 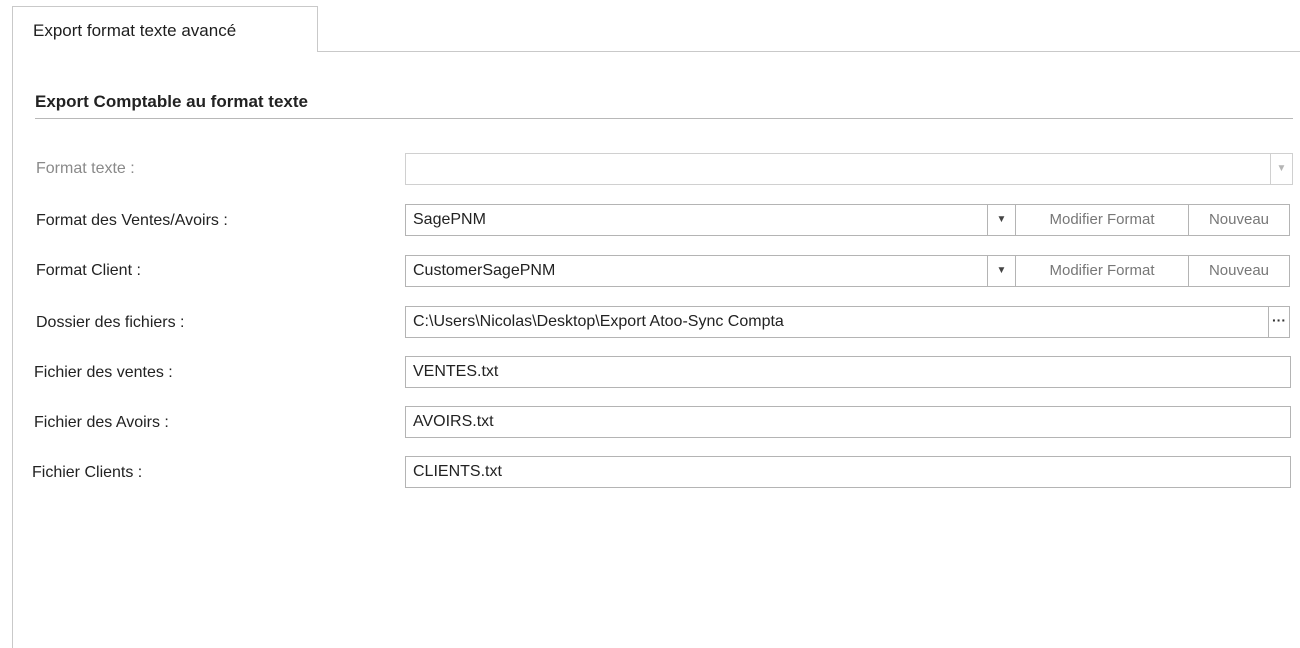 I want to click on section-title: Export Comptable au format texte, so click(x=171, y=101).